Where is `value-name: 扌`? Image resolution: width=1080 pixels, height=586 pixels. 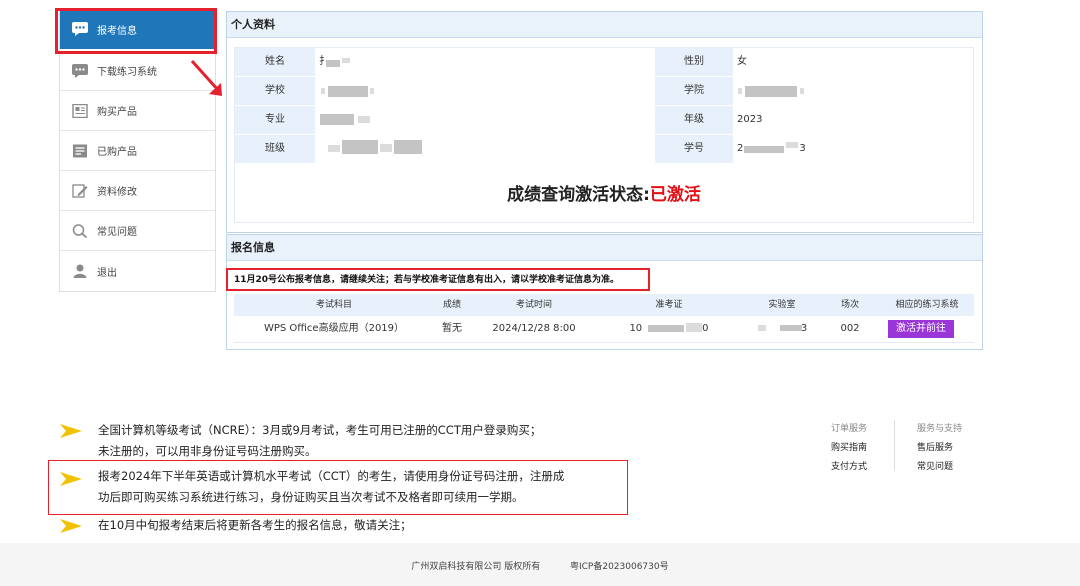 value-name: 扌 is located at coordinates (484, 62).